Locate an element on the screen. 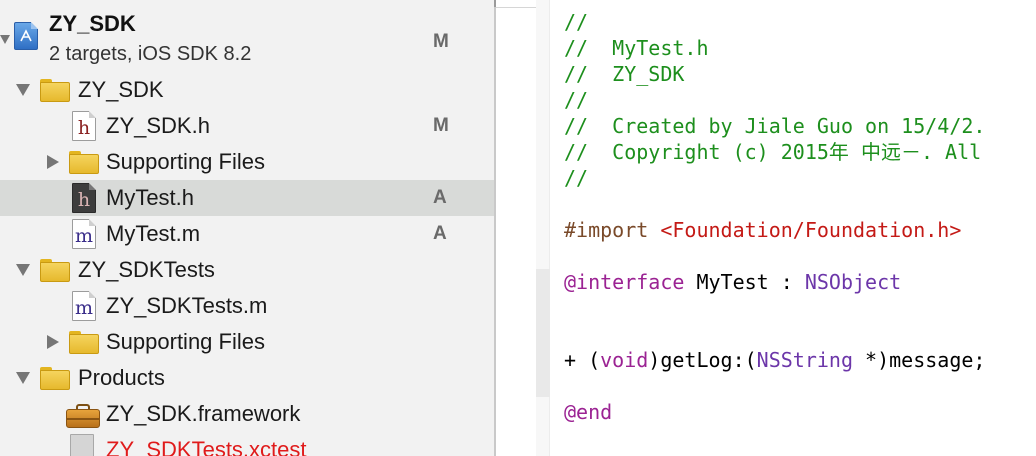 This screenshot has width=1036, height=456. file-row-zy-sdk-h: h ZY_SDK.h M is located at coordinates (247, 126).